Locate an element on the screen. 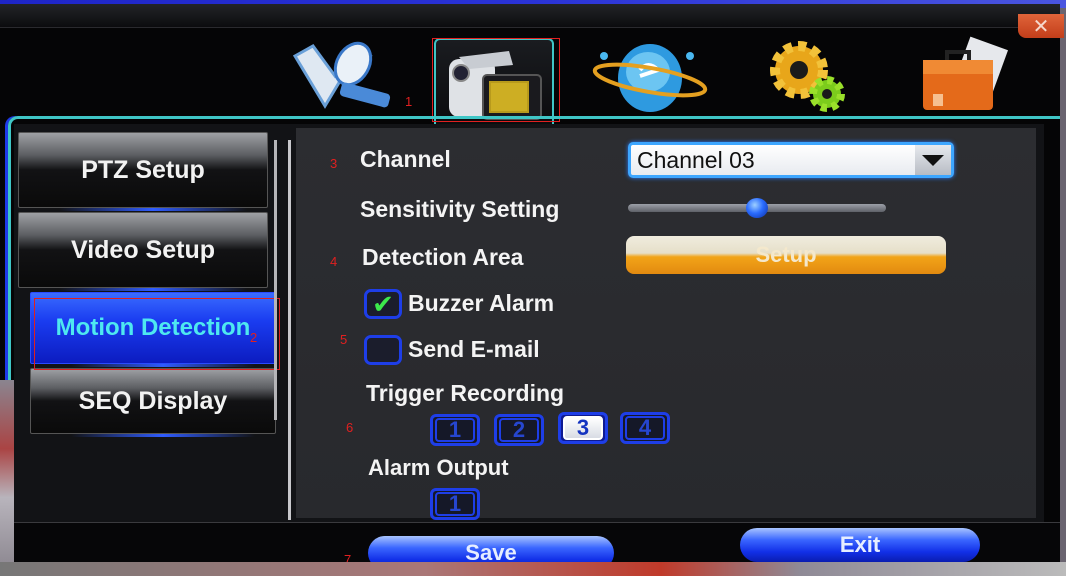 This screenshot has width=1066, height=576. sidebar-item-ptz-setup: PTZ Setup is located at coordinates (143, 171).